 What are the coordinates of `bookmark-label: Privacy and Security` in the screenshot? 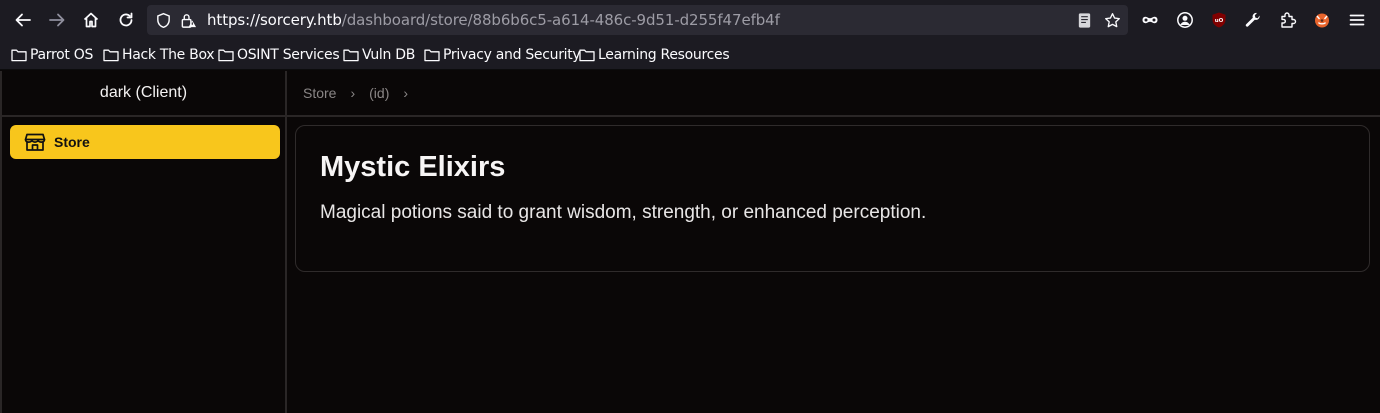 It's located at (512, 55).